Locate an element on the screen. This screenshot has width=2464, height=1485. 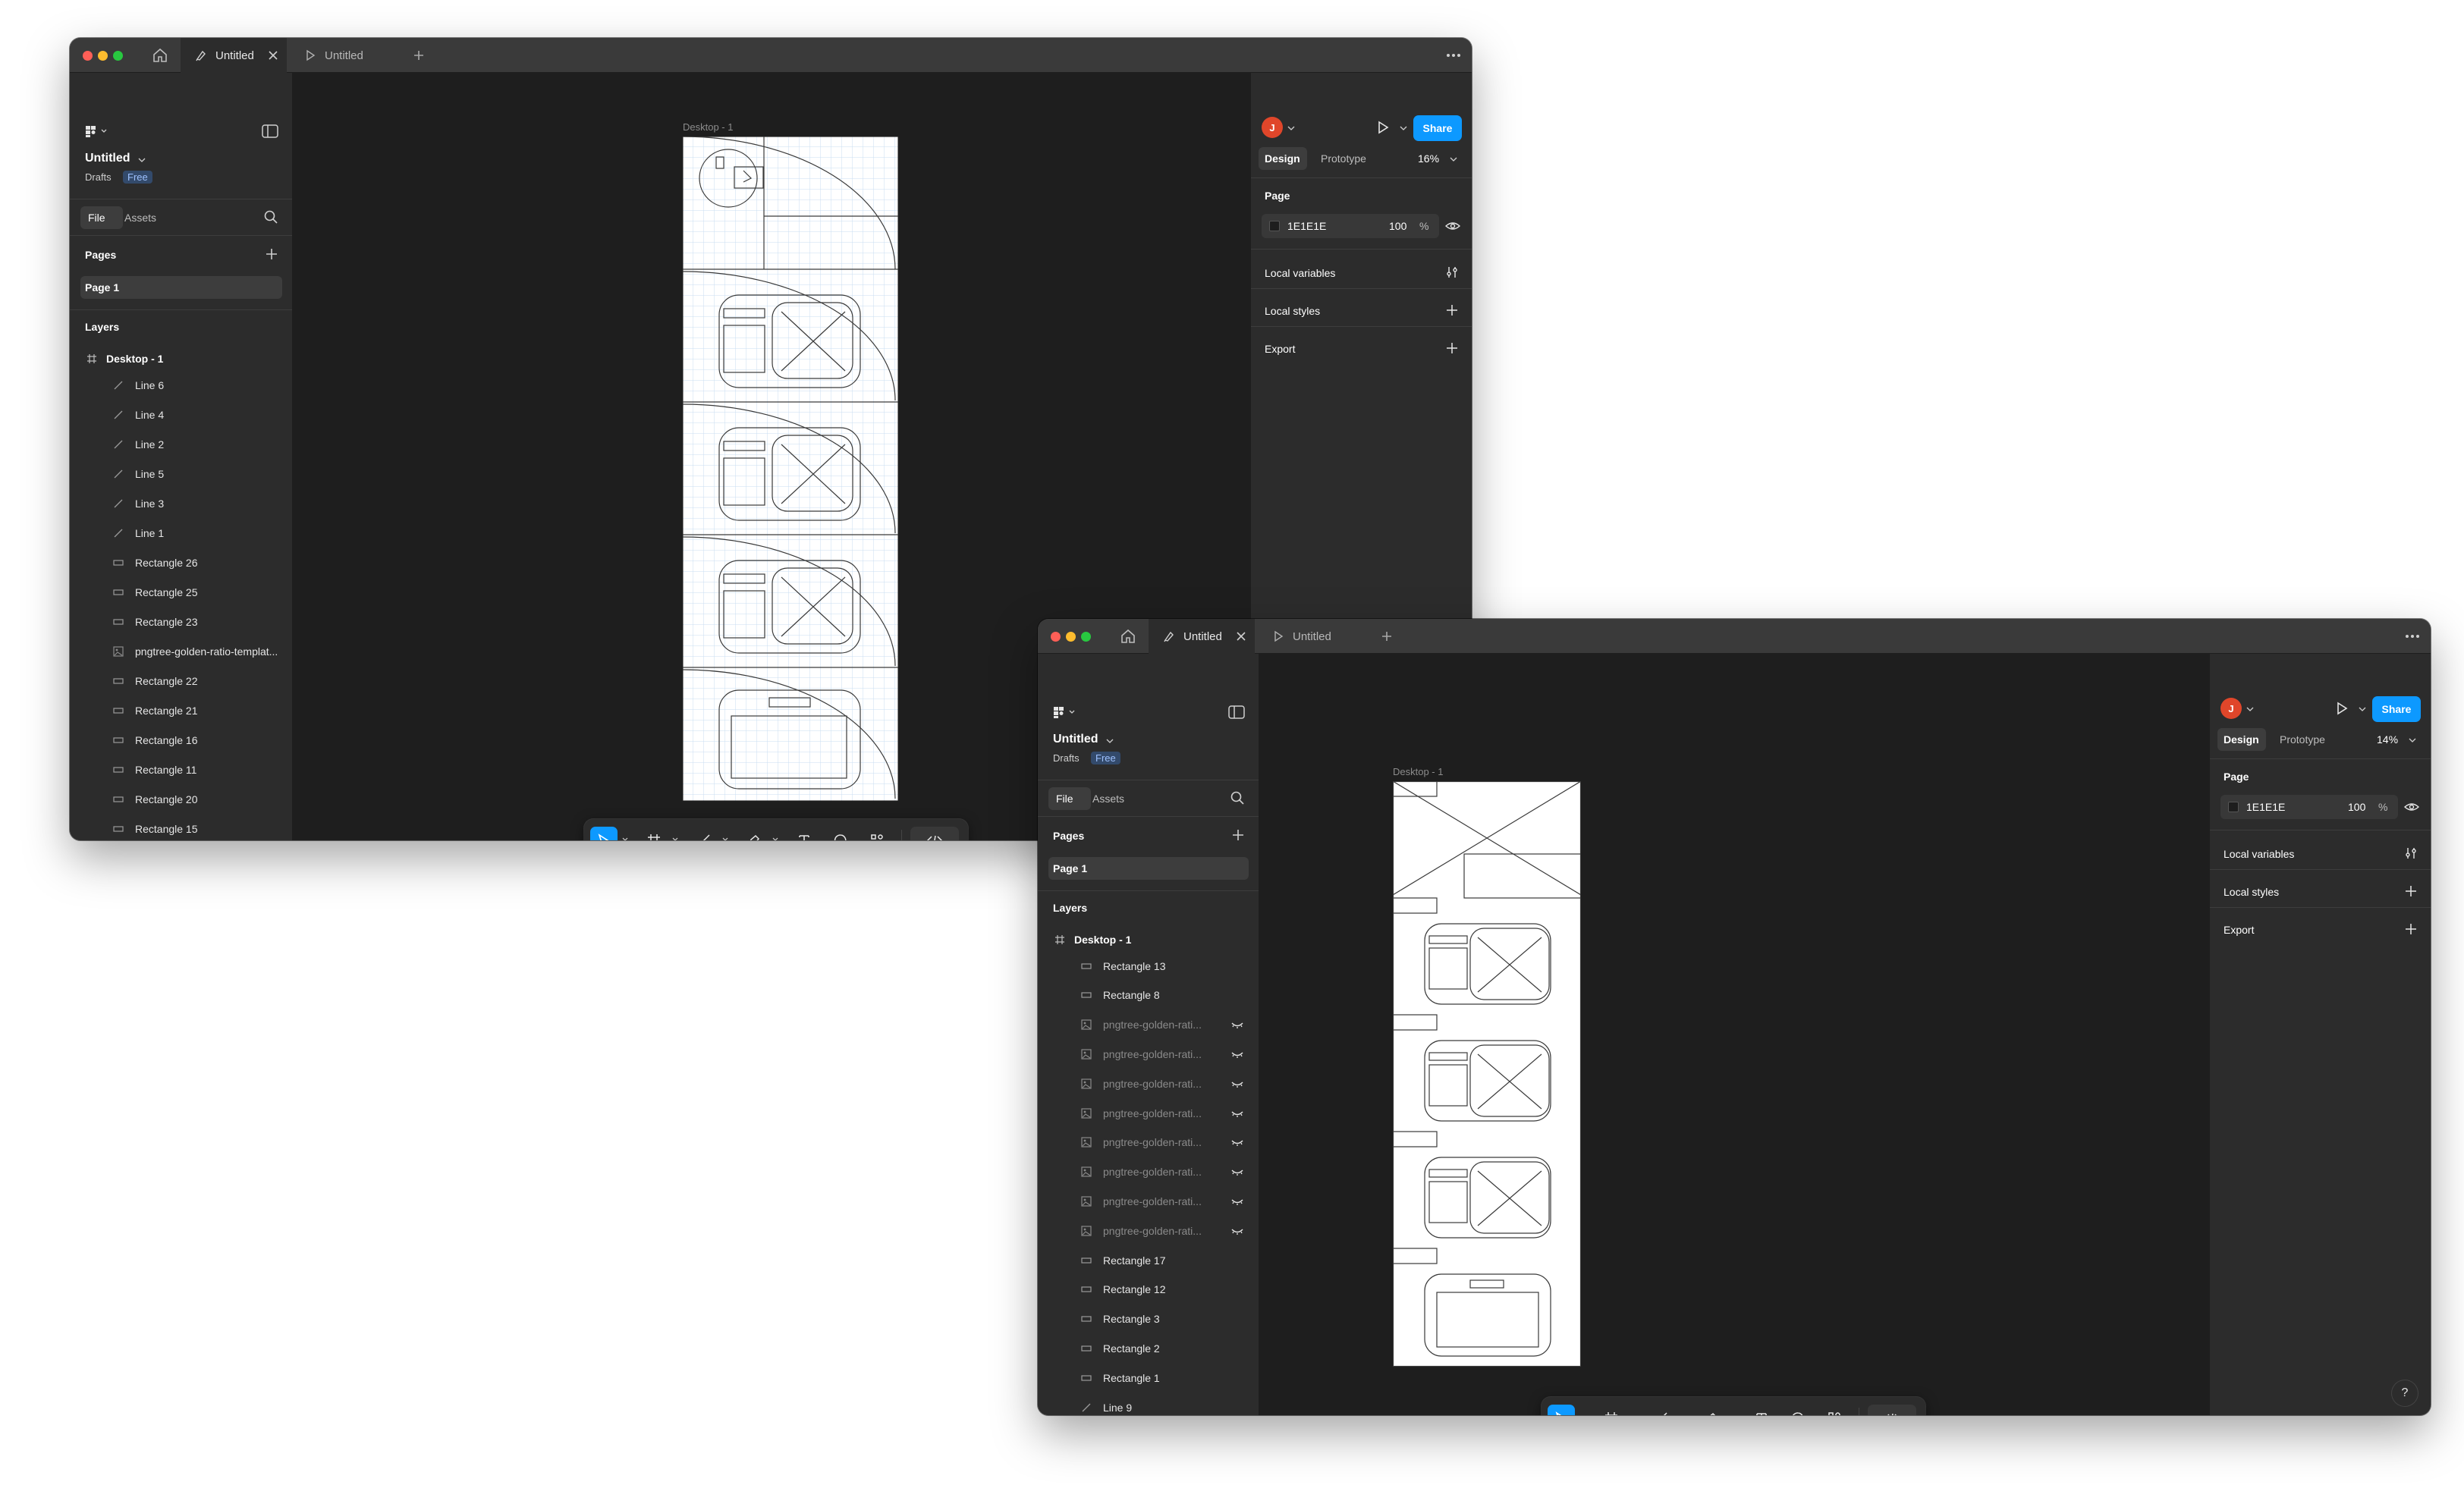
eye-icon is located at coordinates (2411, 807).